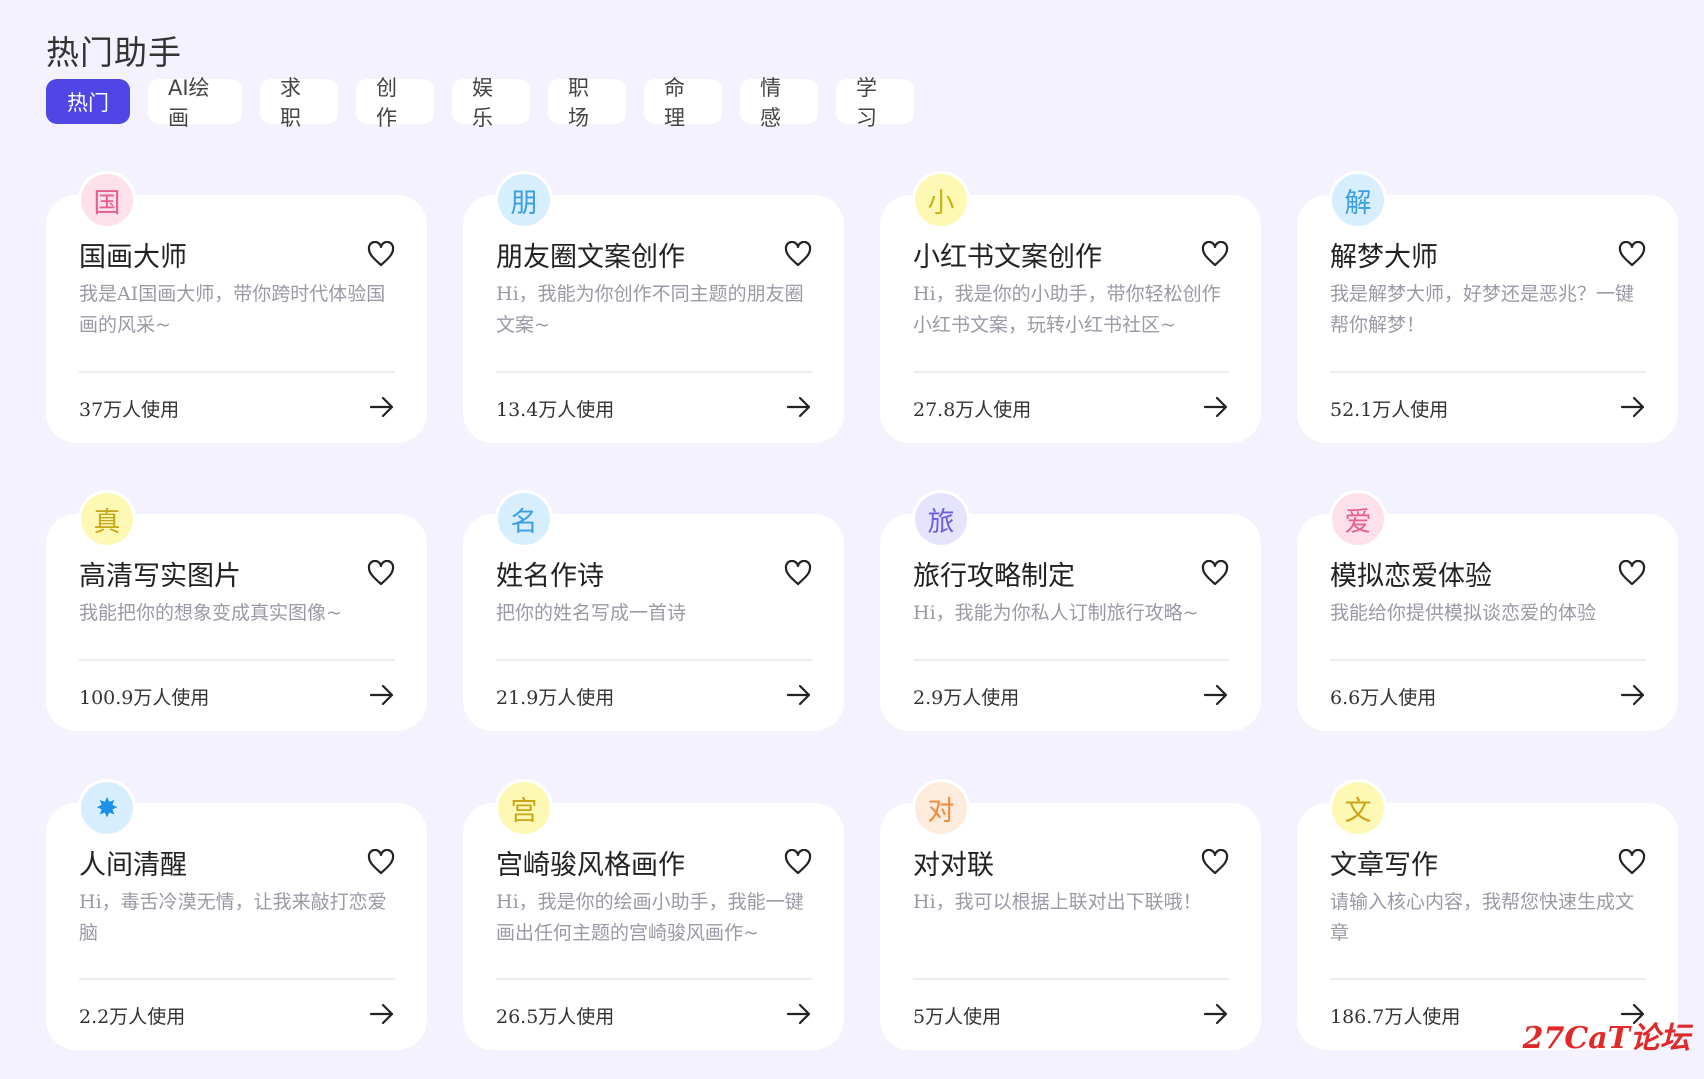 The image size is (1704, 1079). I want to click on assistant-avatar: 爱, so click(1358, 519).